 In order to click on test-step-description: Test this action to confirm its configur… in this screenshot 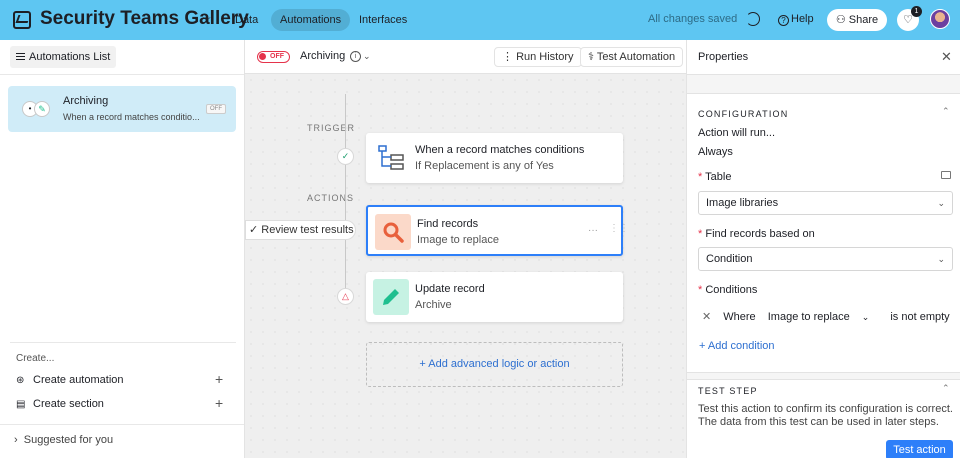, I will do `click(825, 415)`.